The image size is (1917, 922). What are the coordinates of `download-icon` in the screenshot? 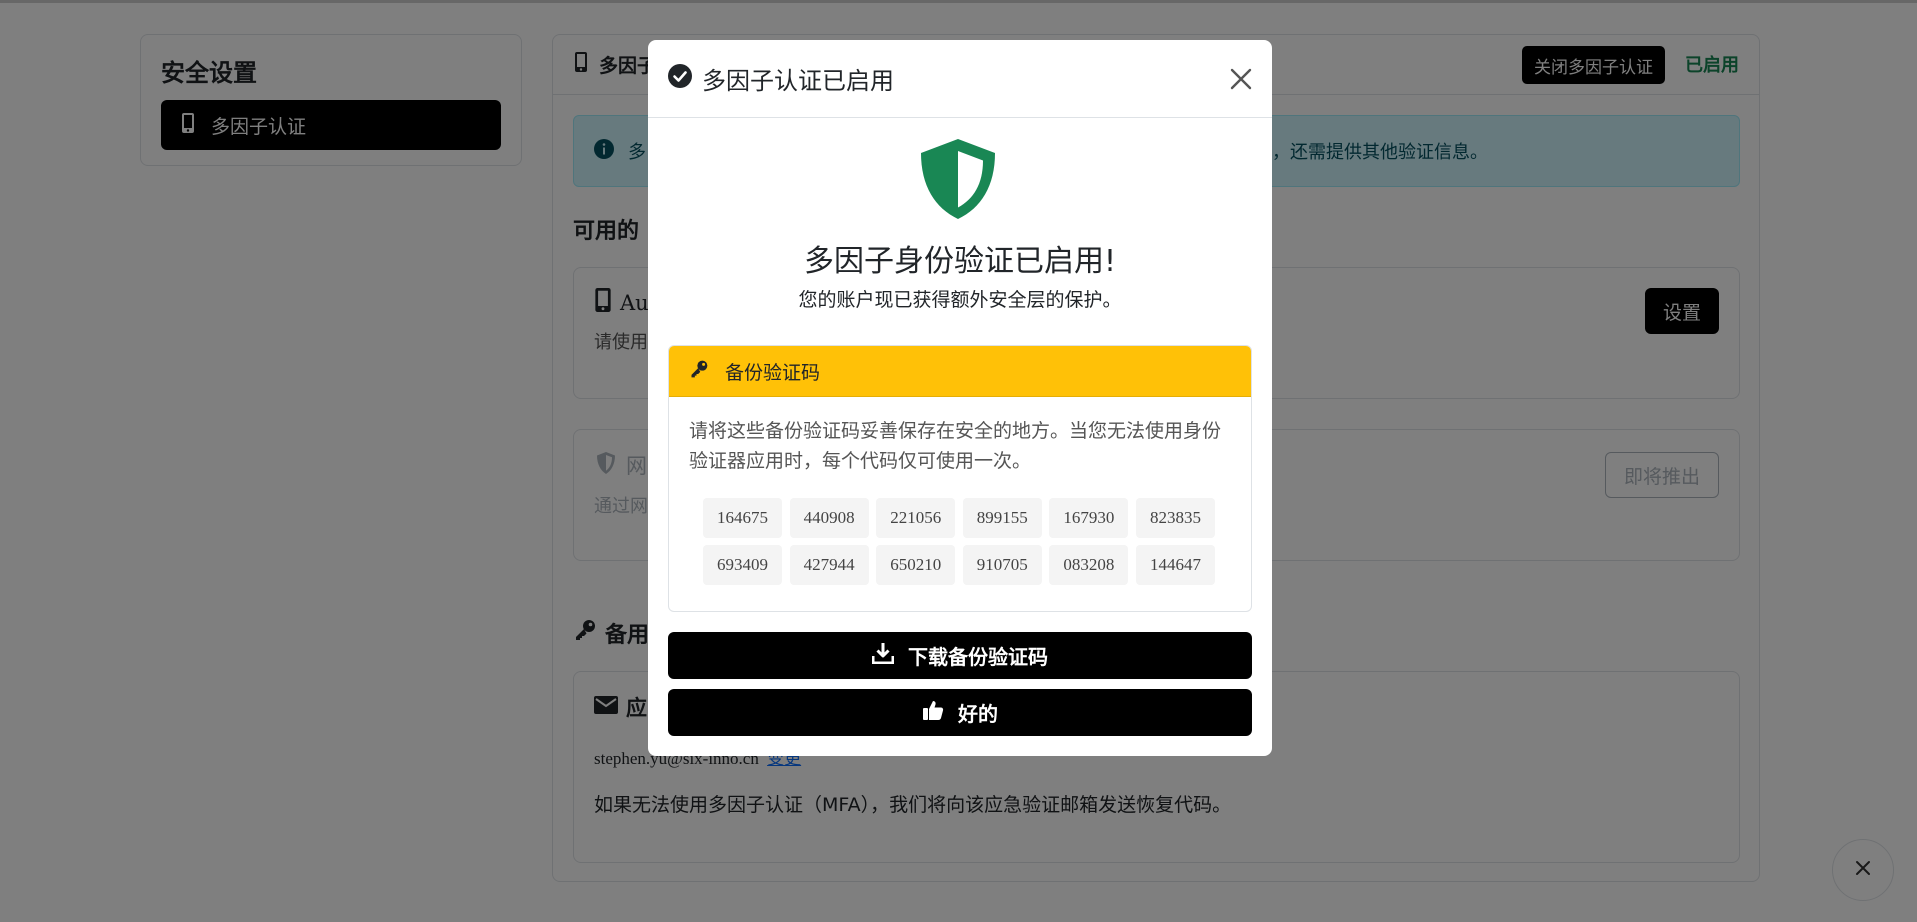 It's located at (889, 655).